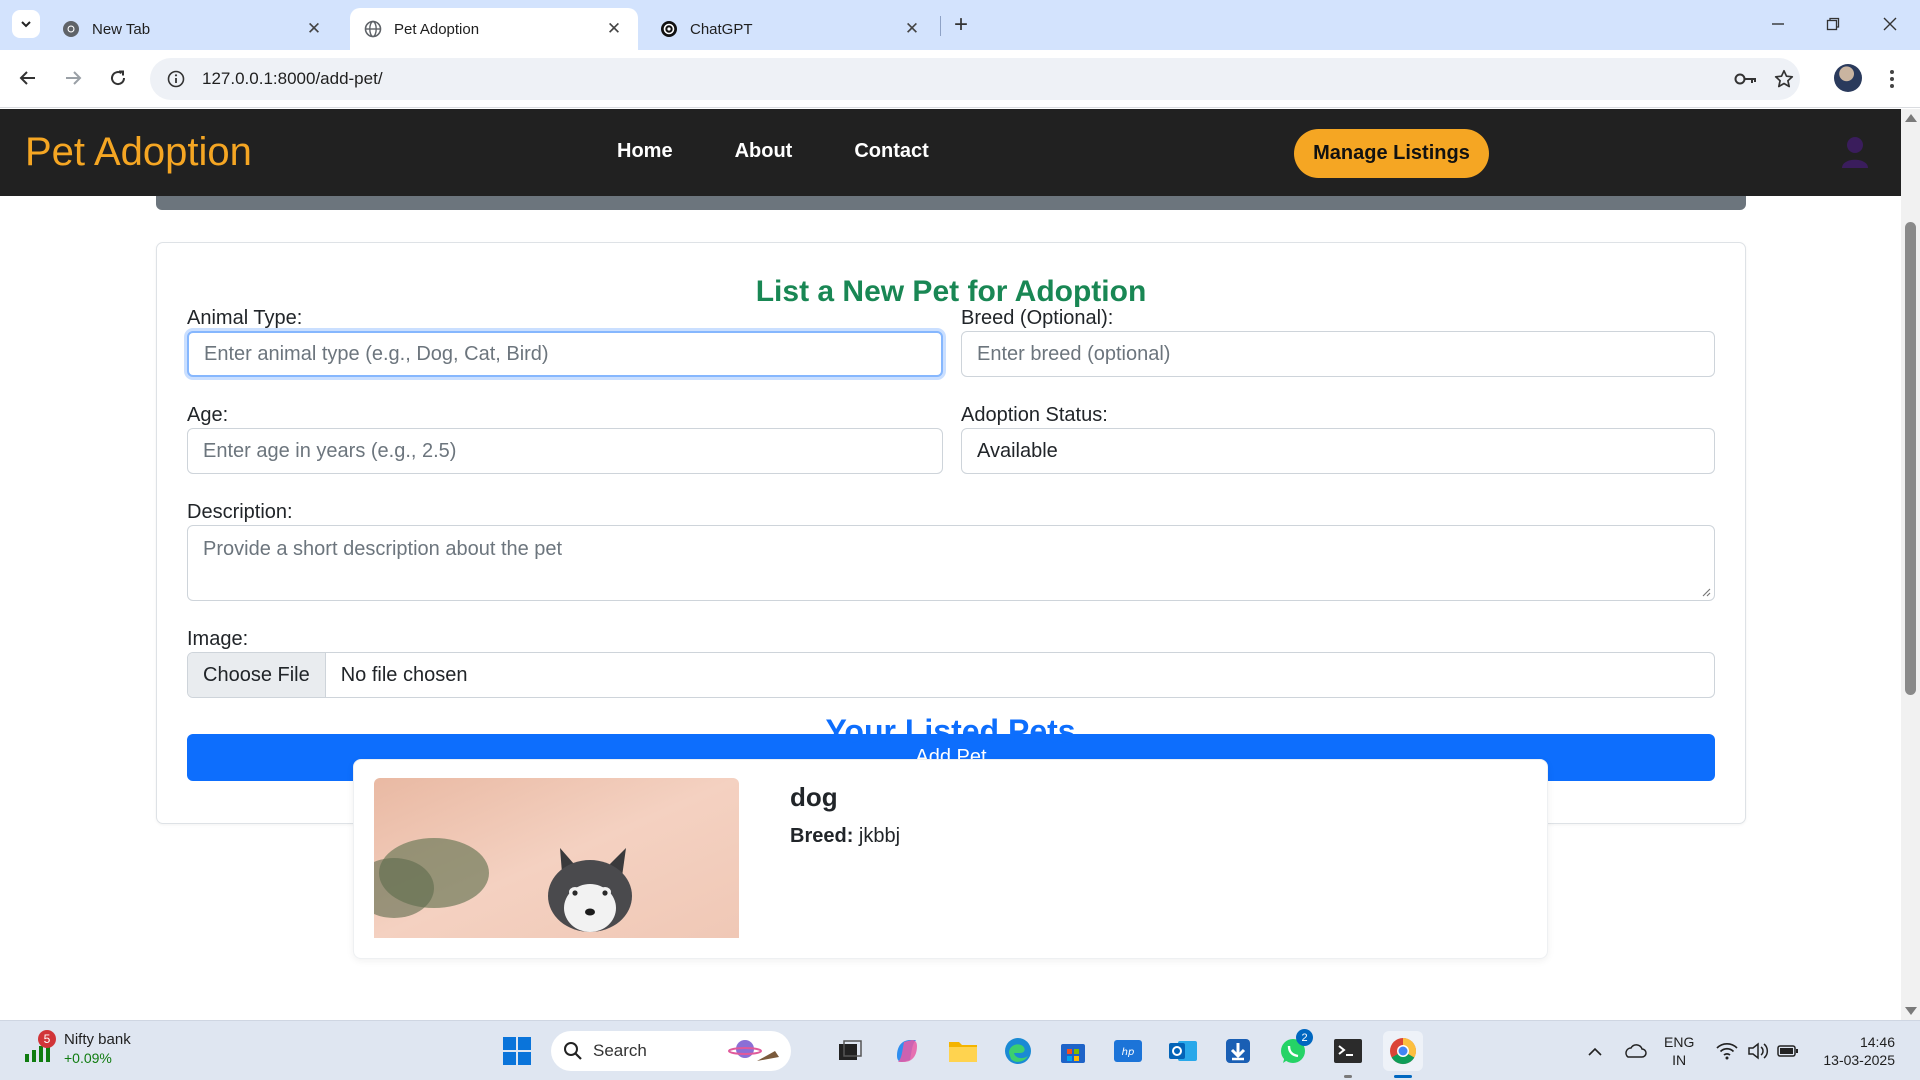 This screenshot has width=1920, height=1080. I want to click on language-code: ENG, so click(1679, 1042).